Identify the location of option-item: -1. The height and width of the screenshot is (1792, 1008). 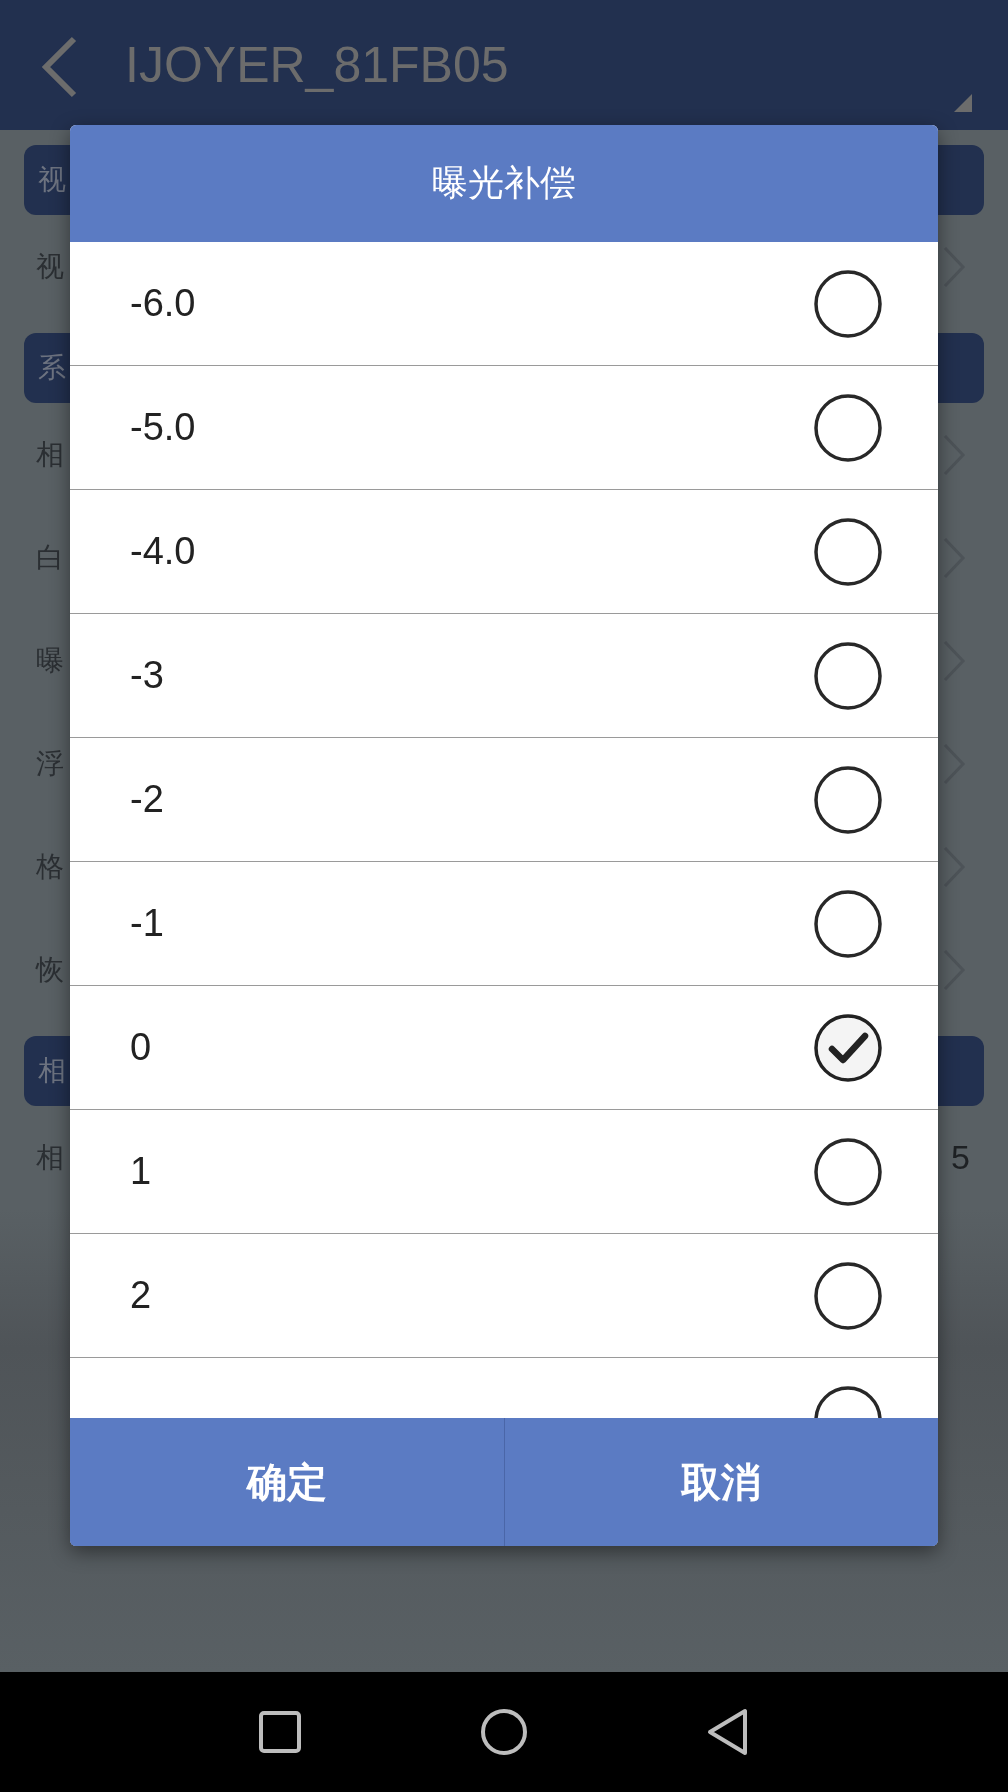
(504, 924).